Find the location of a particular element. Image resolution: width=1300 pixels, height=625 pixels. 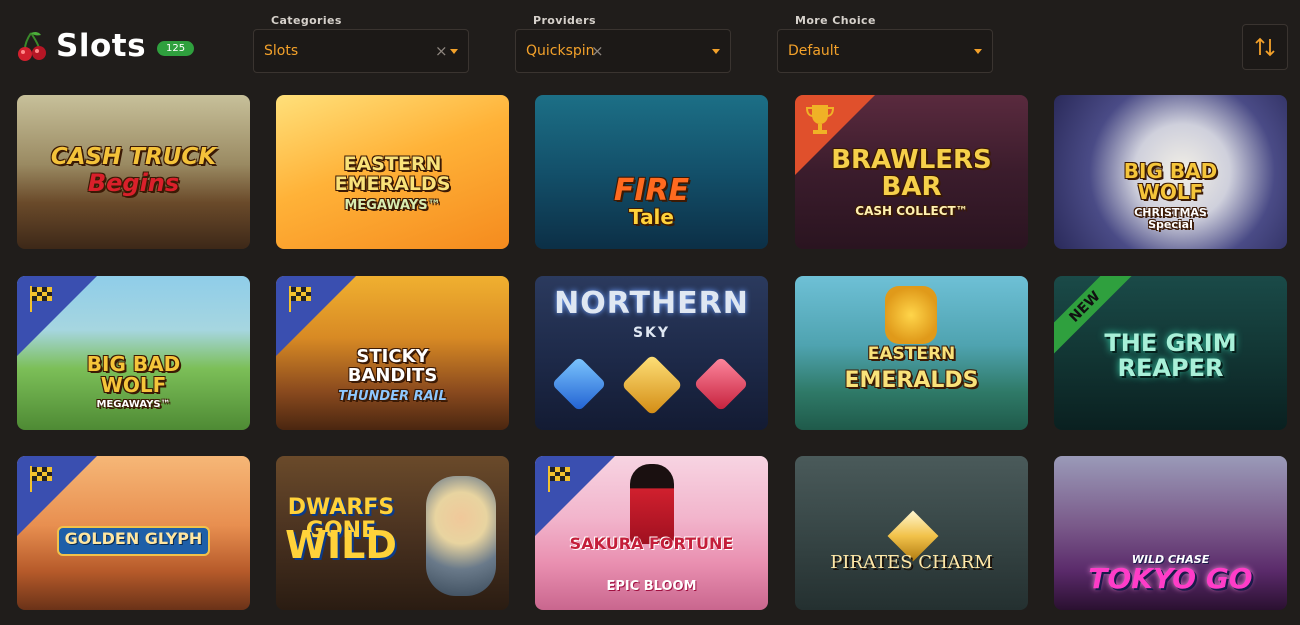

categories-select: Slots × is located at coordinates (361, 51).